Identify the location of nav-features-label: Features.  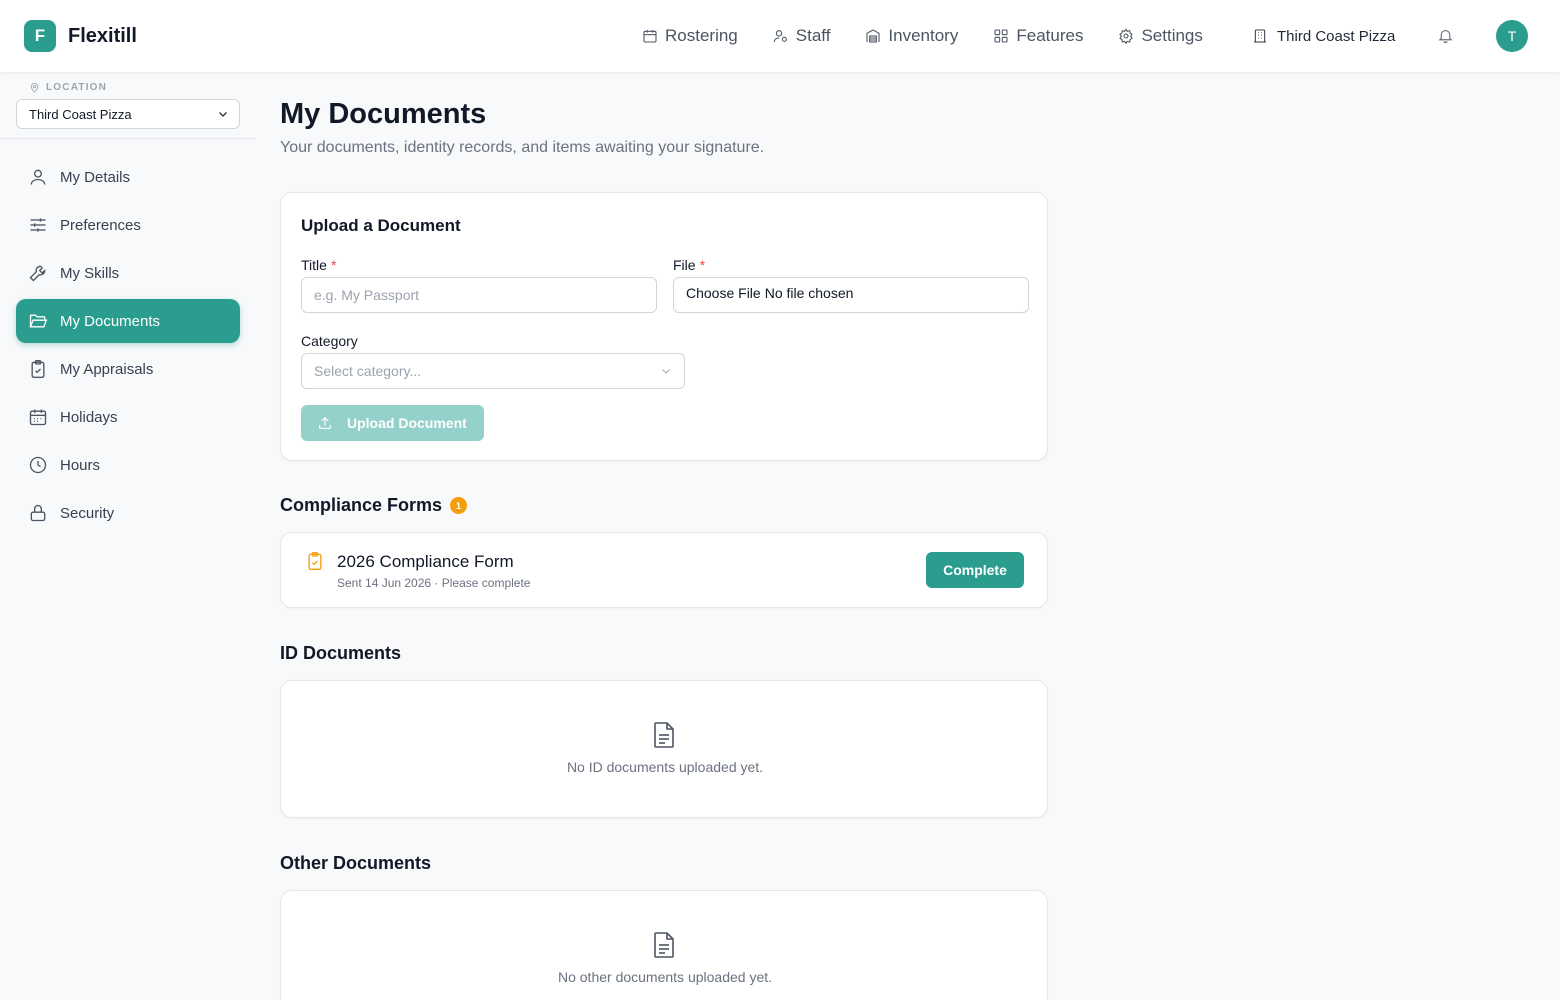
(1050, 35).